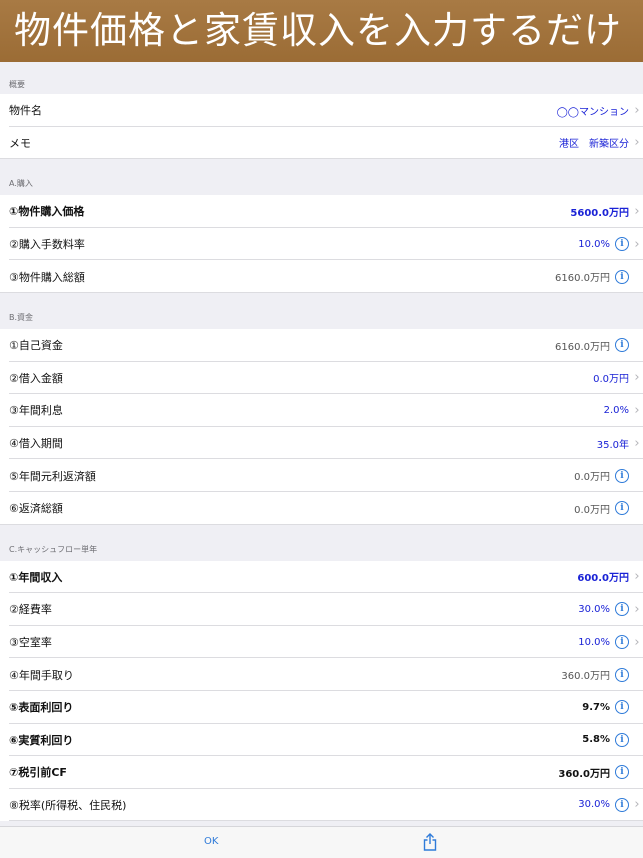 The height and width of the screenshot is (858, 643). I want to click on bottom-toolbar: OK, so click(321, 842).